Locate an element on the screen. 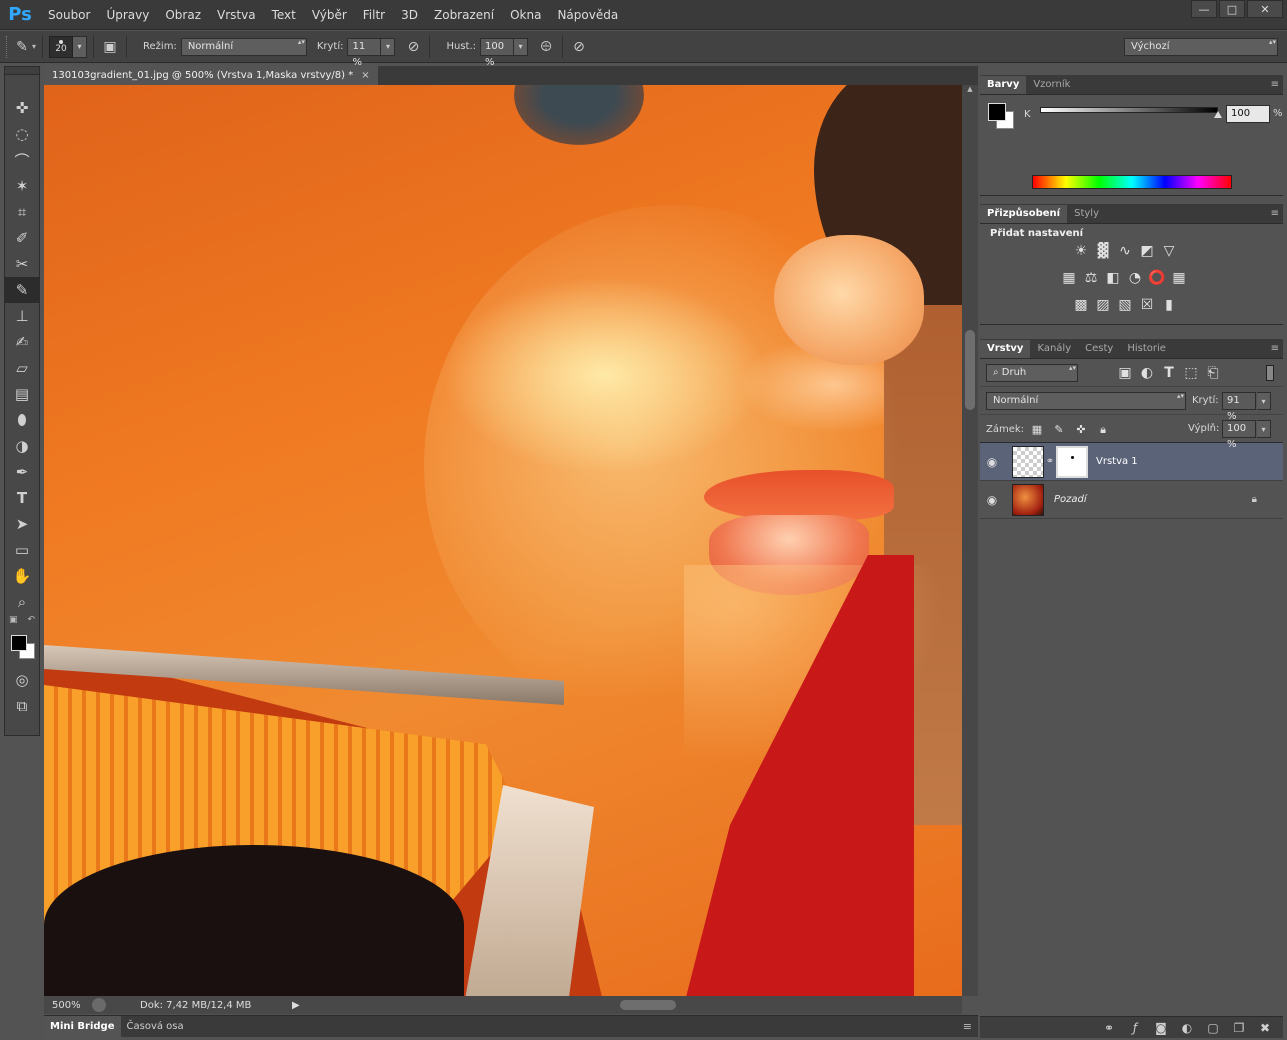  channel-mixer-icon: ⭕ is located at coordinates (1157, 278).